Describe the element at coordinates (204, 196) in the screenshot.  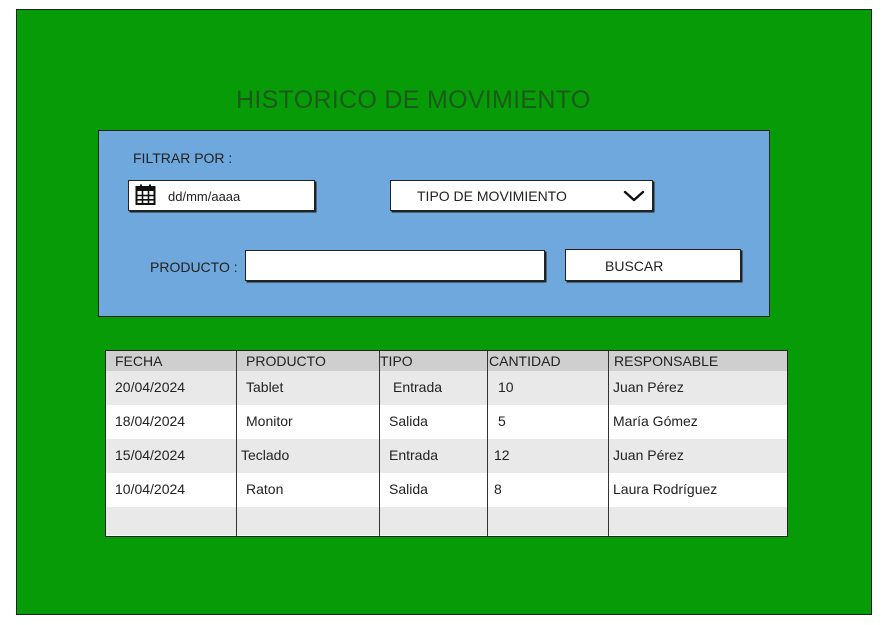
I see `date-field-value: dd/mm/aaaa` at that location.